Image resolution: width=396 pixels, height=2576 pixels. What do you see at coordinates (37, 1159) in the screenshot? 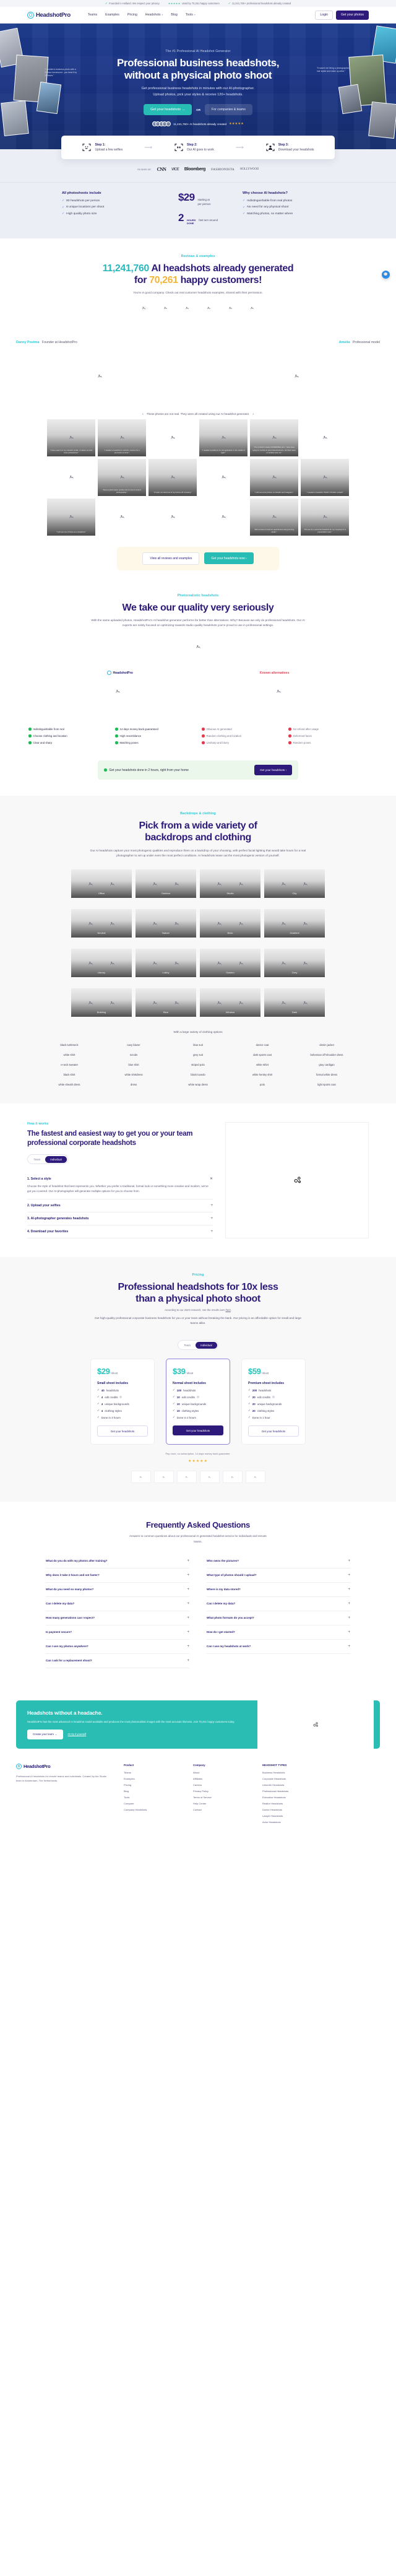
I see `toggle-team: Team` at bounding box center [37, 1159].